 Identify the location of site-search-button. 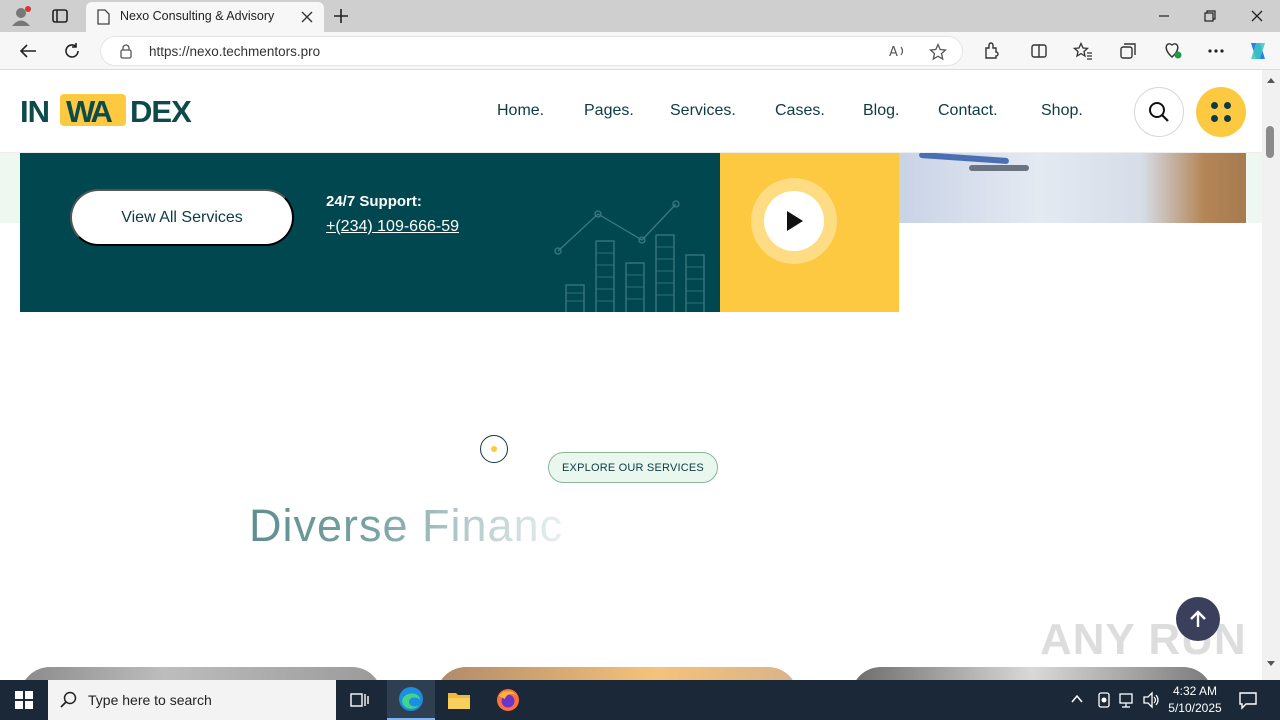
(1159, 112).